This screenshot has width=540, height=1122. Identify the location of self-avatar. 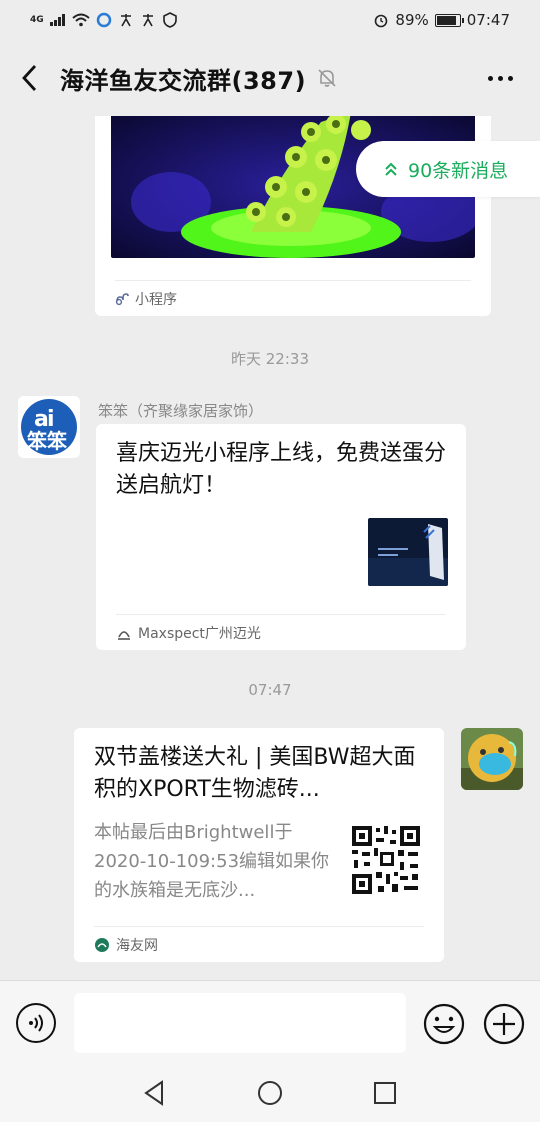
(492, 759).